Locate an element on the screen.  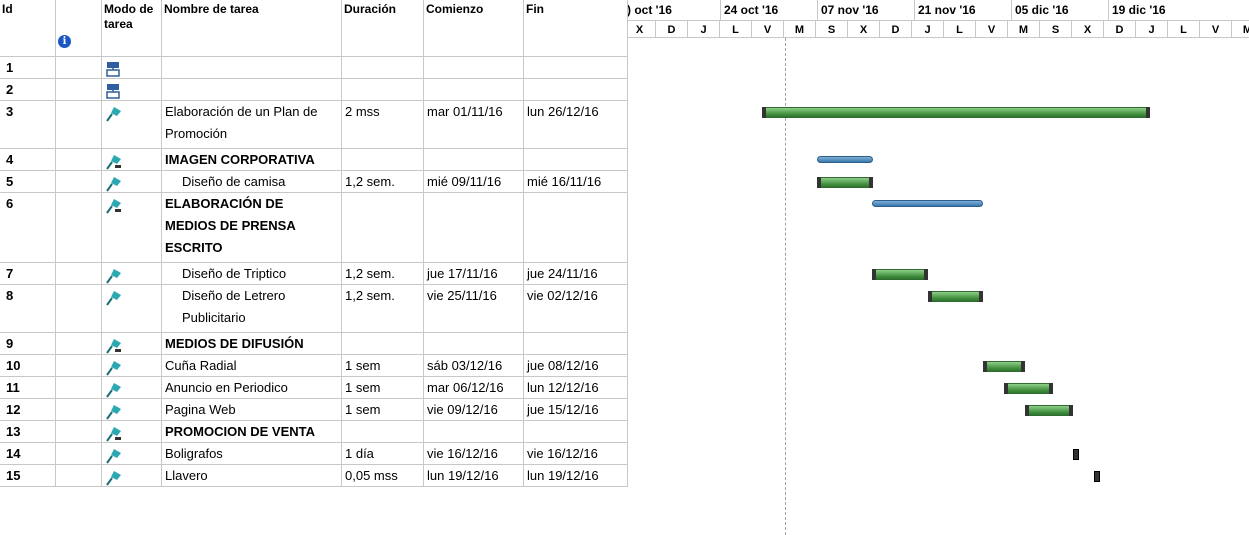
task-finish: vie 16/12/16 is located at coordinates (576, 453).